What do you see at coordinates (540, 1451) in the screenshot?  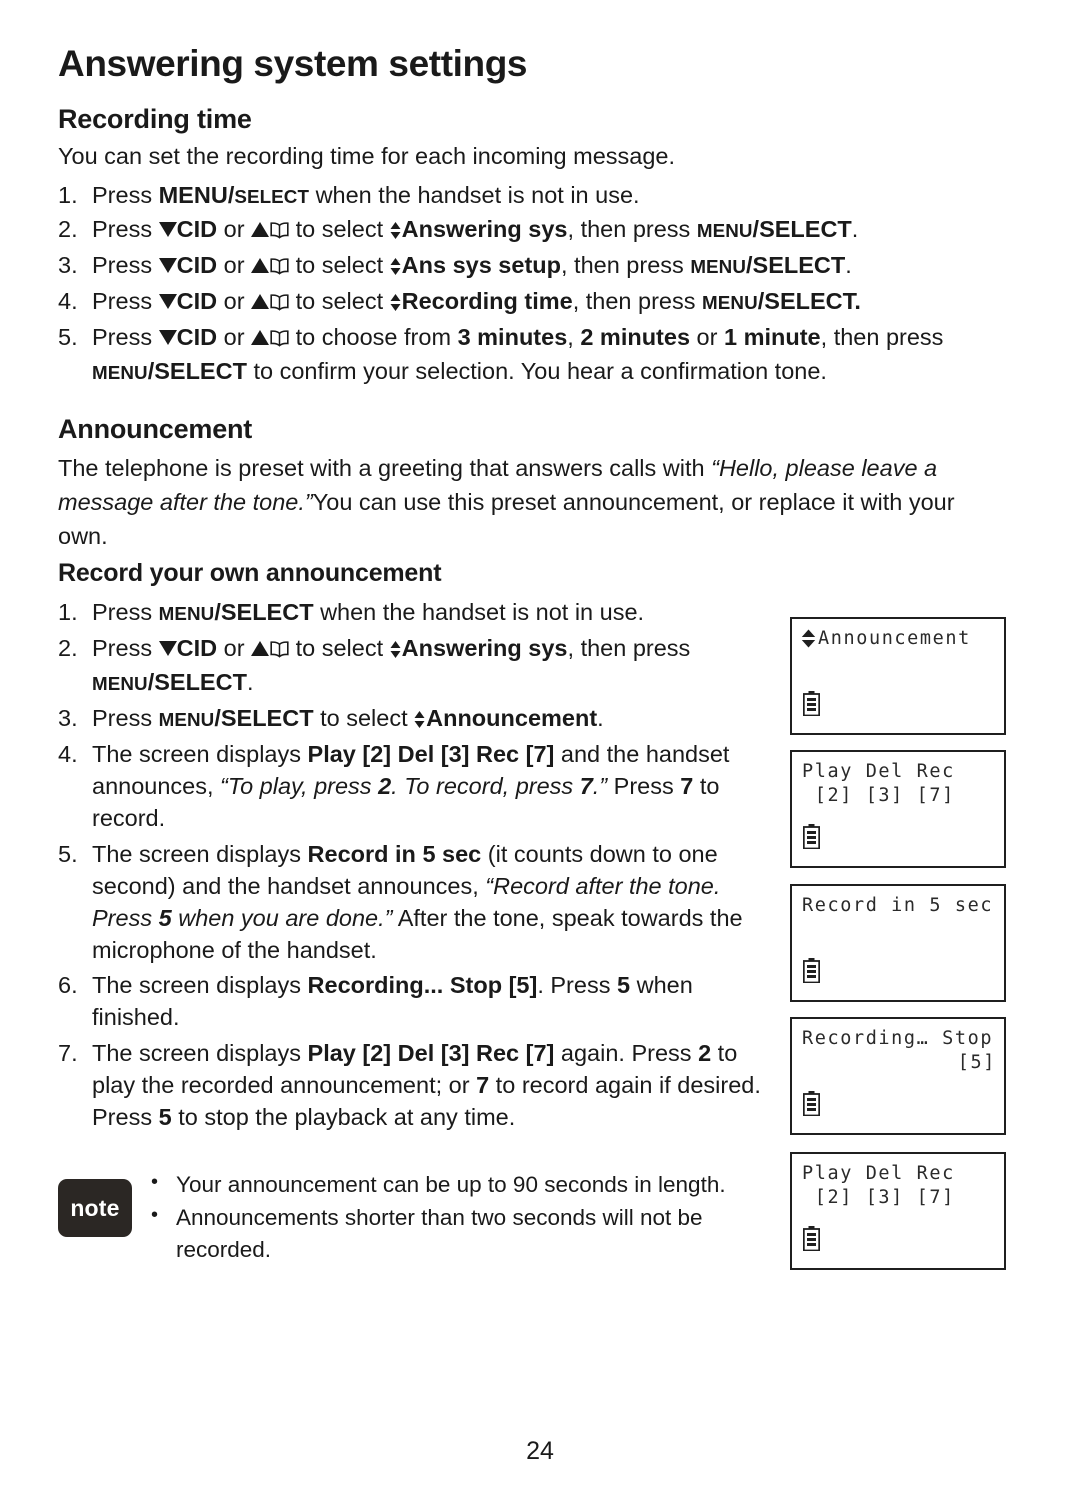 I see `page-number: 24` at bounding box center [540, 1451].